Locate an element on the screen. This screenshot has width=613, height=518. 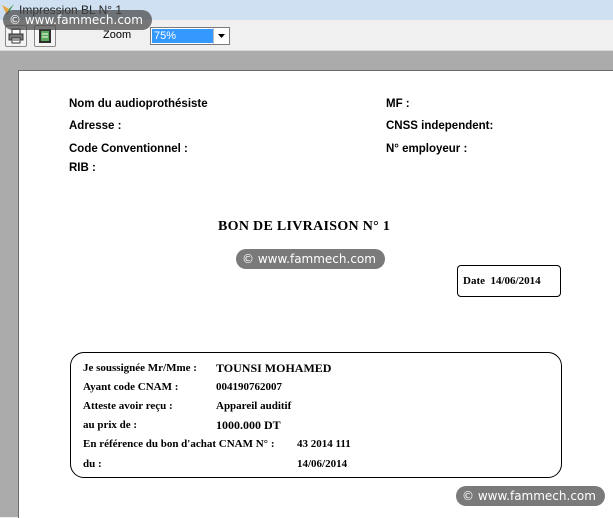
cnss-label: CNSS independent: is located at coordinates (440, 126).